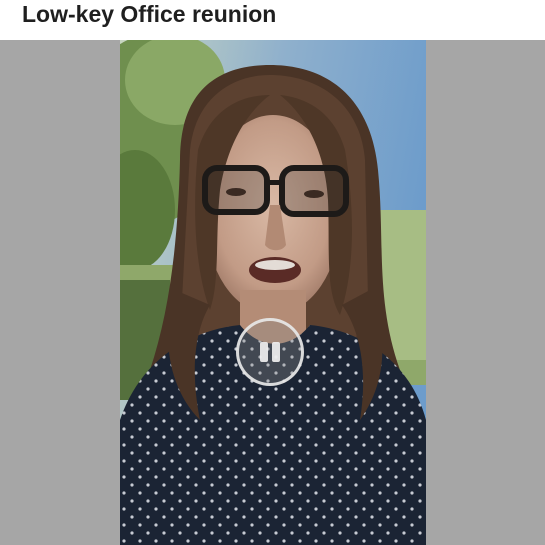  What do you see at coordinates (264, 352) in the screenshot?
I see `pause-icon` at bounding box center [264, 352].